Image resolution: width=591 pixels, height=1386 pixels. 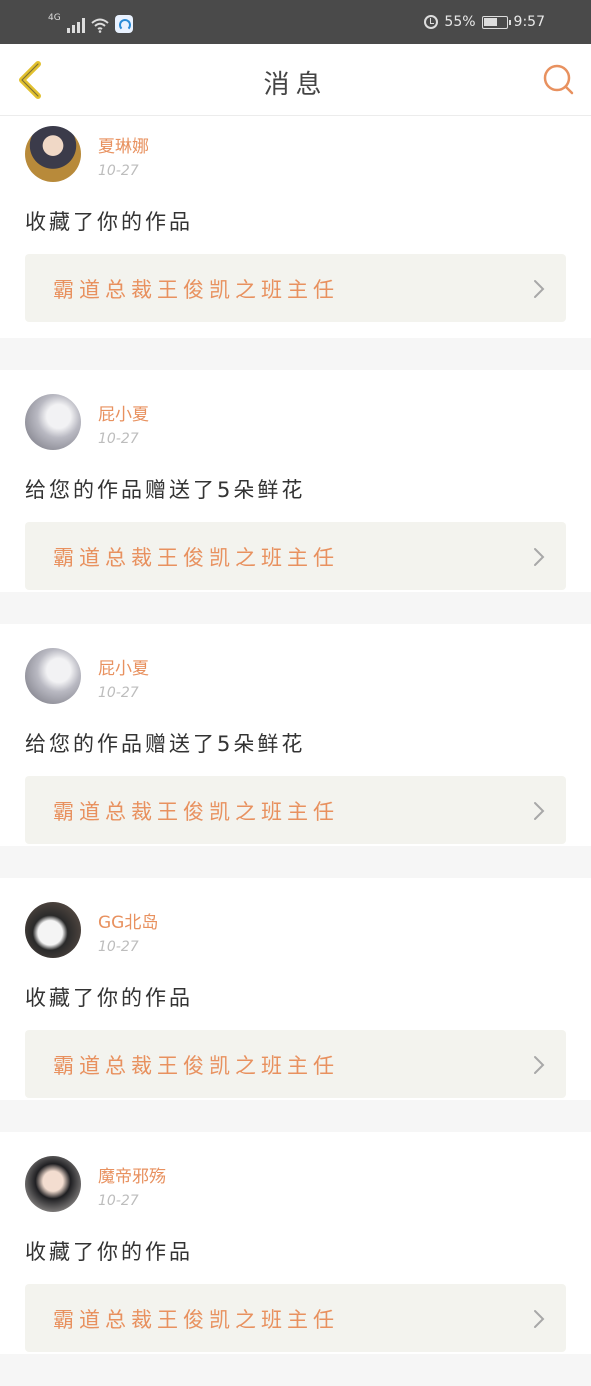 I want to click on status-right: 55% 9:57, so click(x=484, y=22).